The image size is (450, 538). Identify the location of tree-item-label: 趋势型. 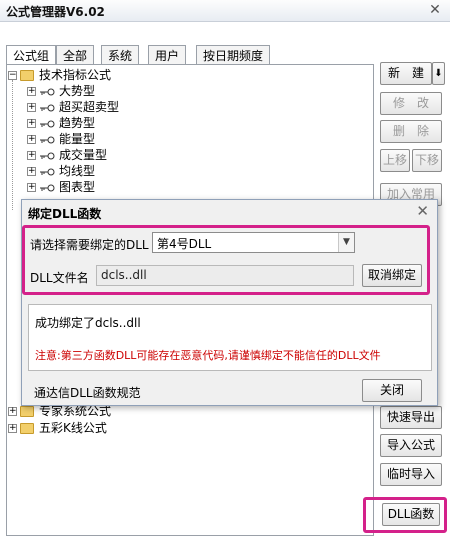
(77, 123).